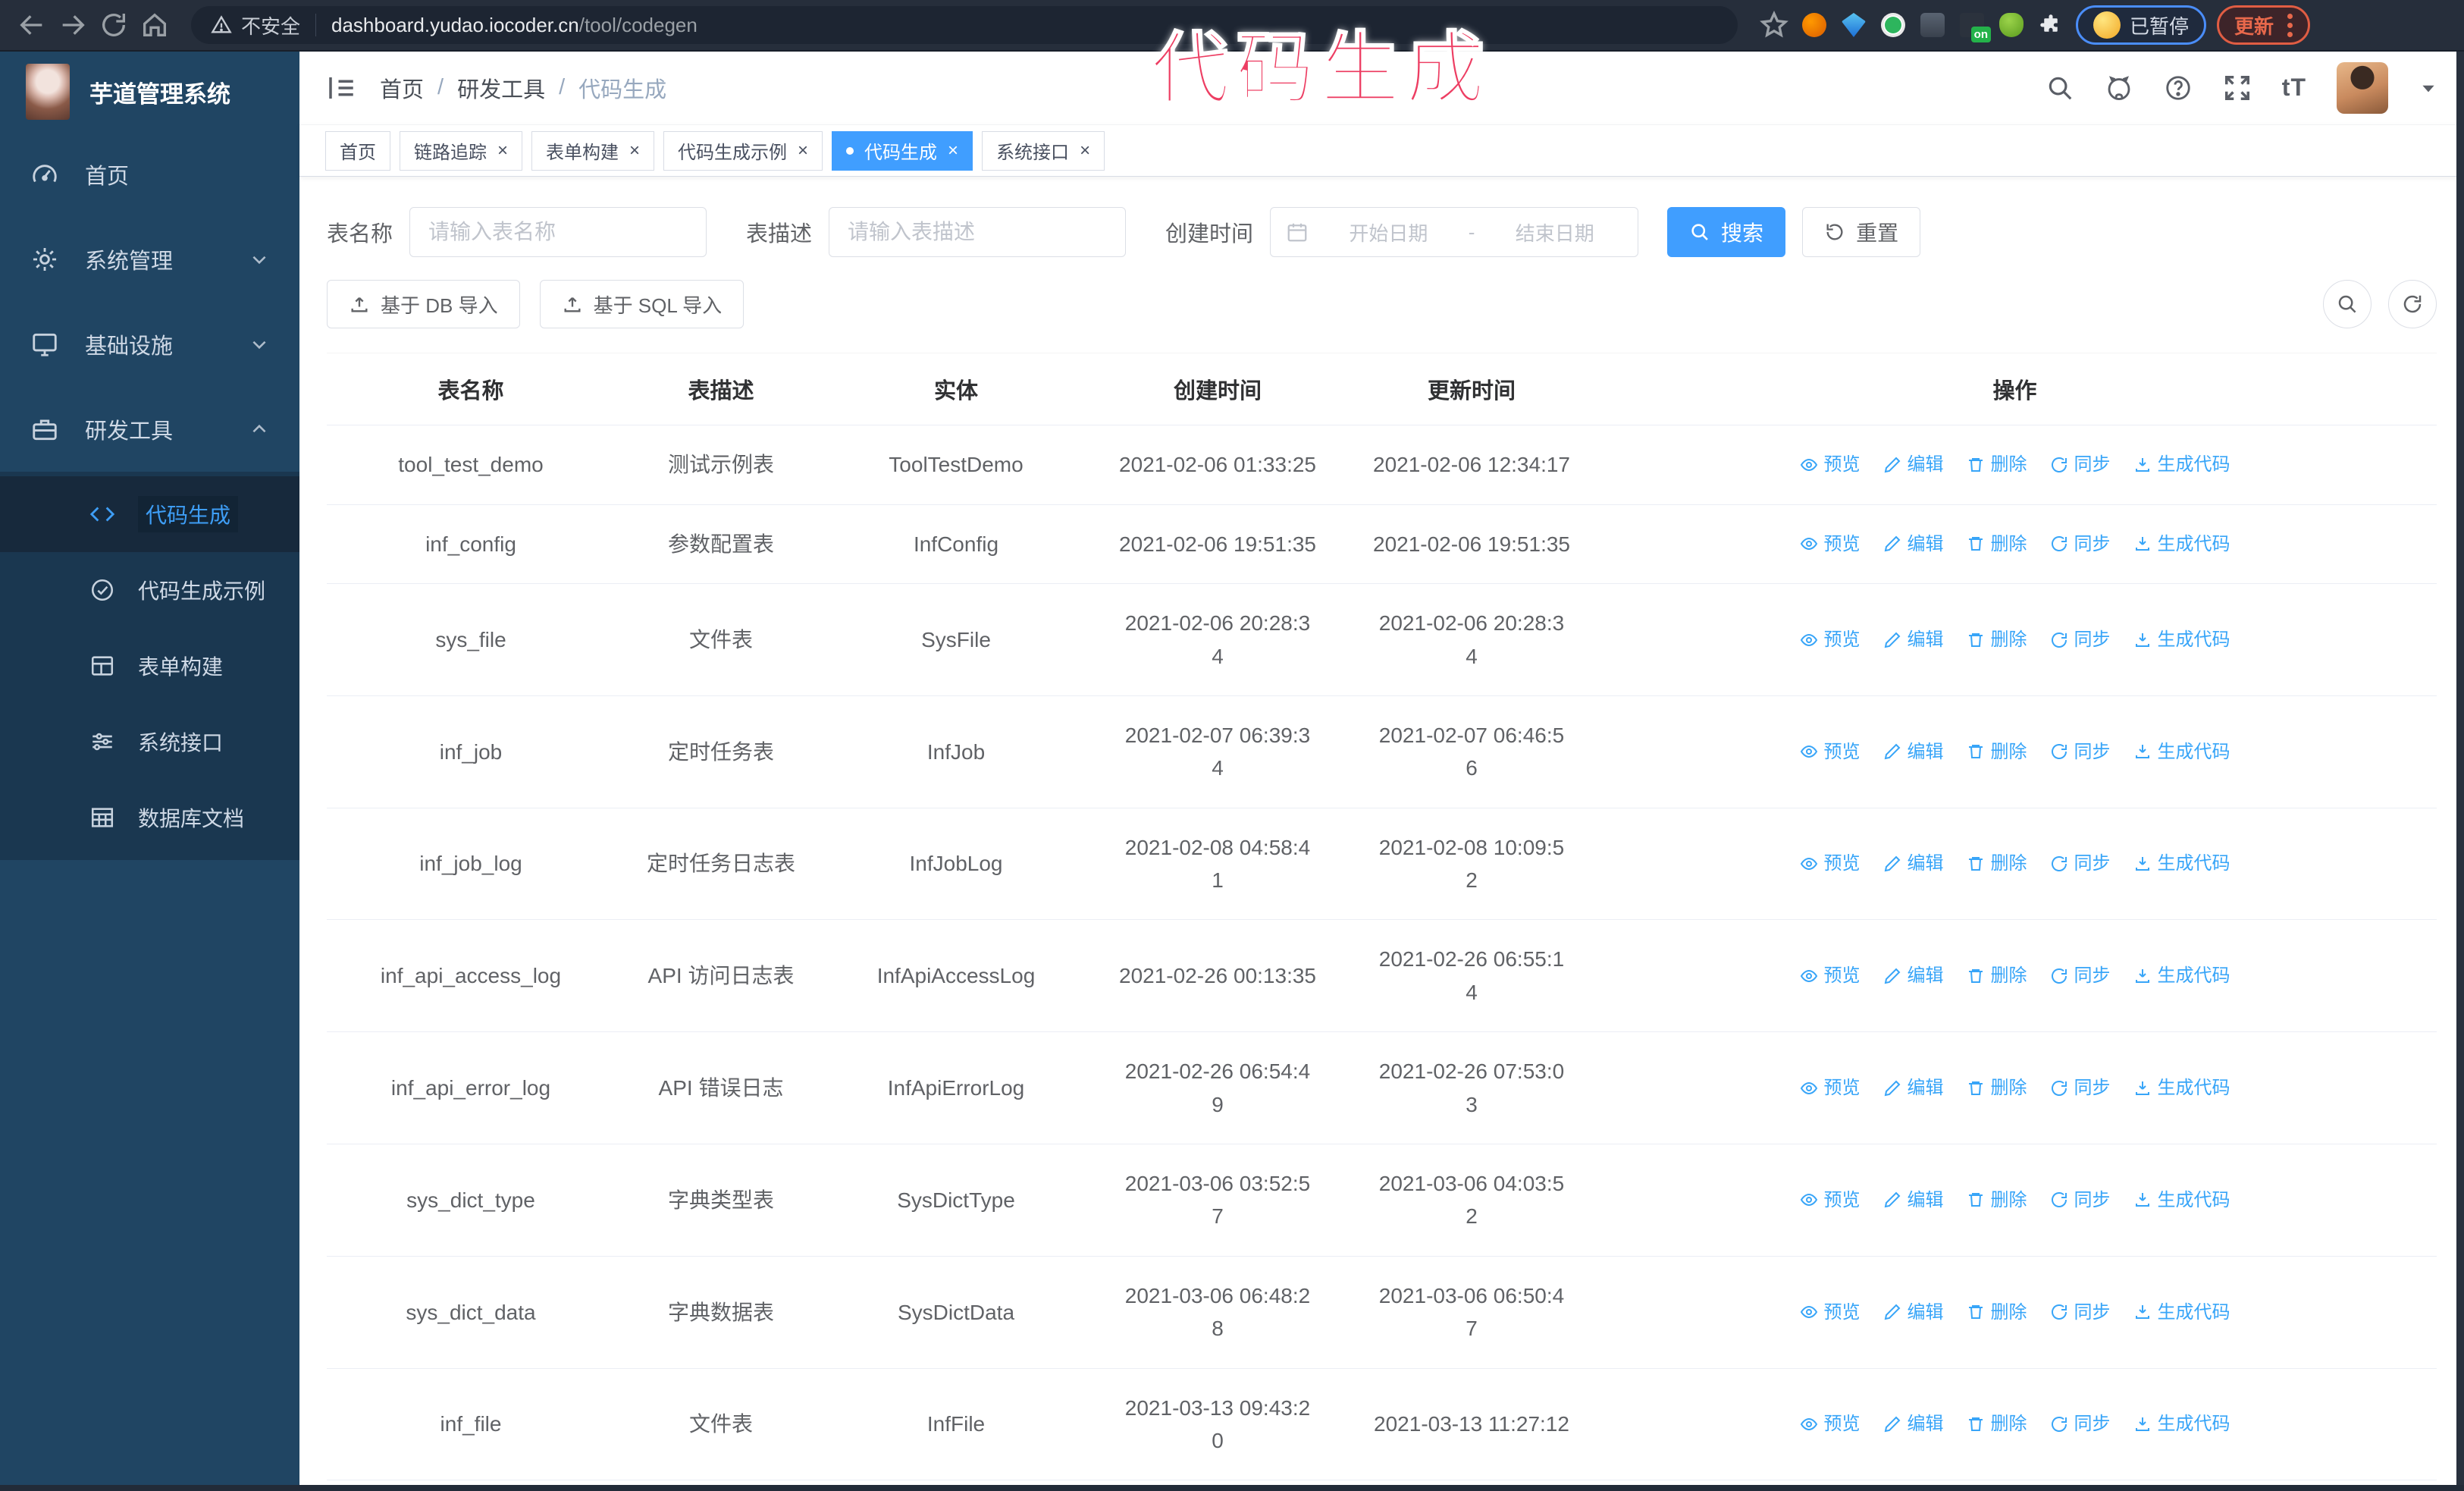  I want to click on sidebar-item-home: 首页, so click(150, 174).